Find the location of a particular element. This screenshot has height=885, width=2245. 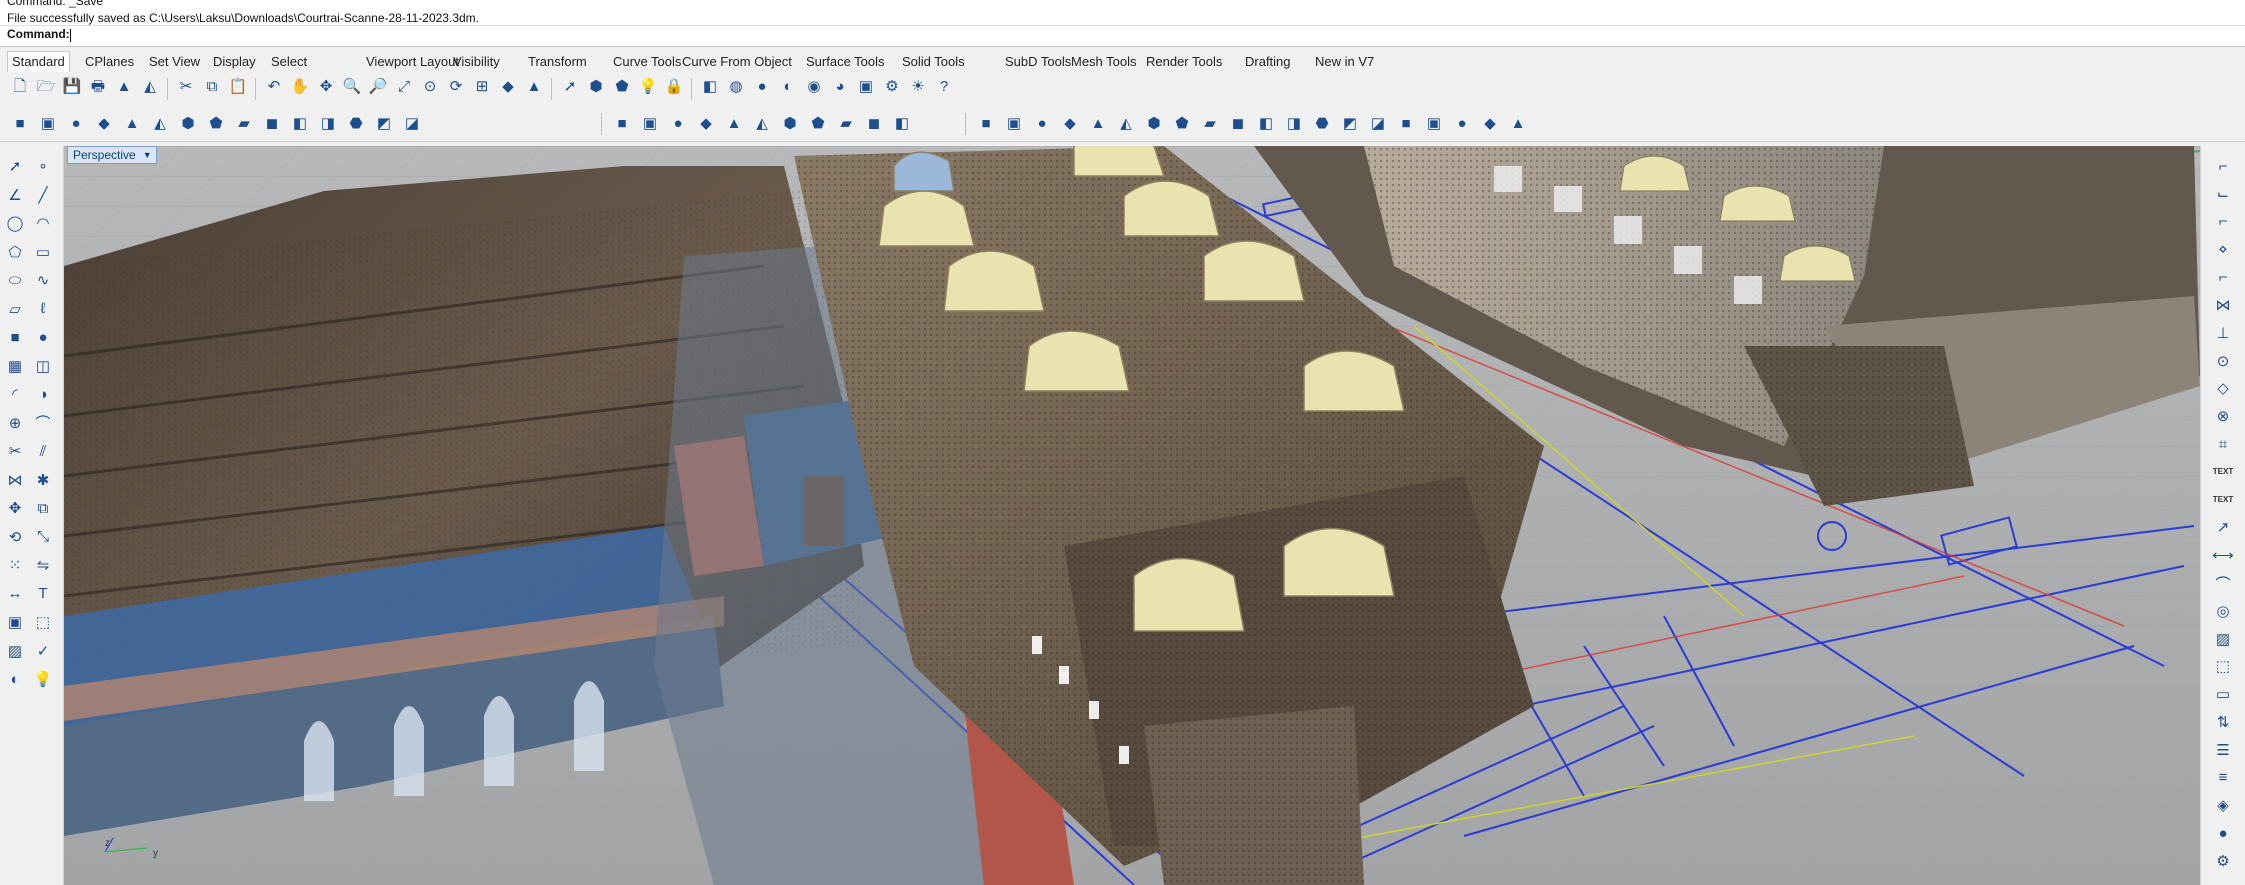

tetrahedron-icon: ▰ is located at coordinates (244, 124).